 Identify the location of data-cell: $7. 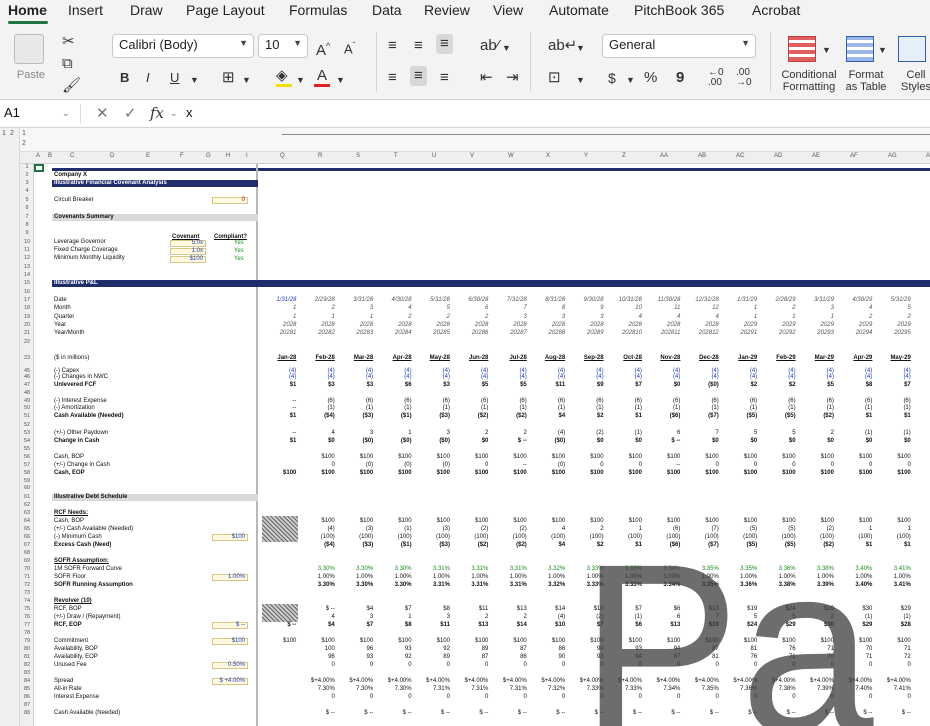
(893, 385).